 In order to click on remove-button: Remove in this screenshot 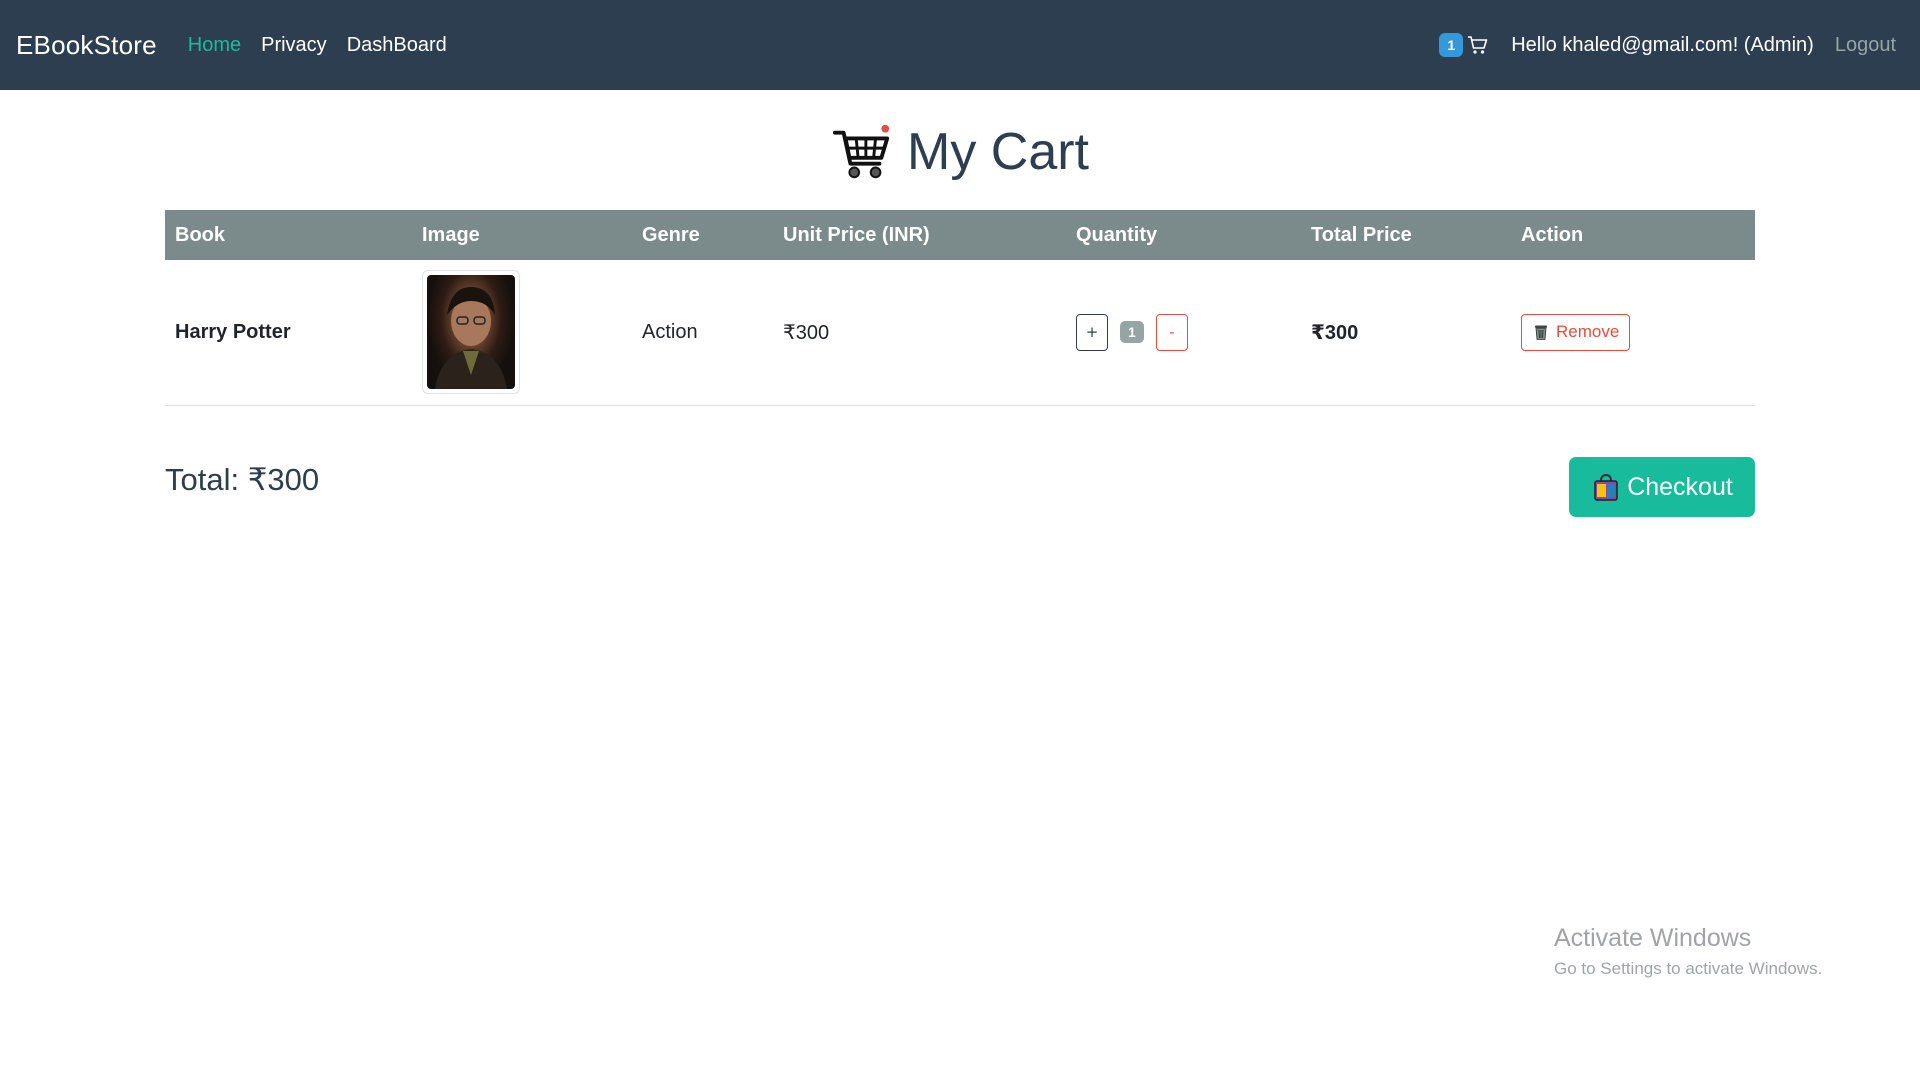, I will do `click(1576, 332)`.